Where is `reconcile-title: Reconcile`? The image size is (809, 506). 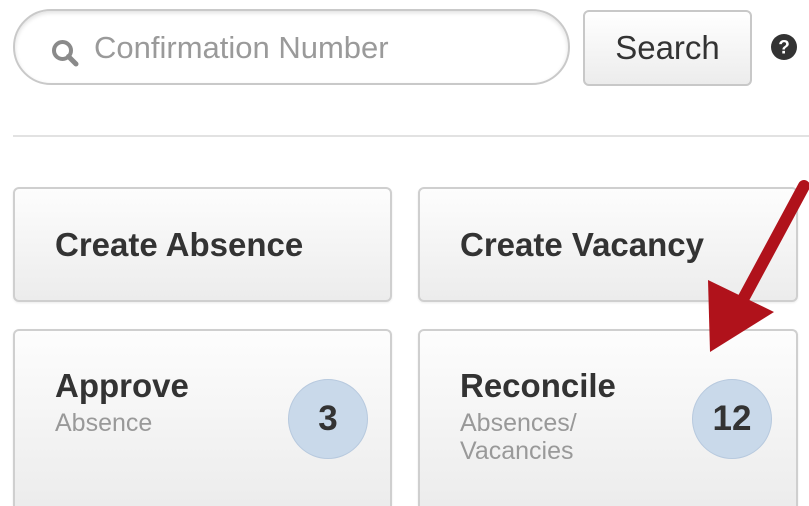
reconcile-title: Reconcile is located at coordinates (538, 385).